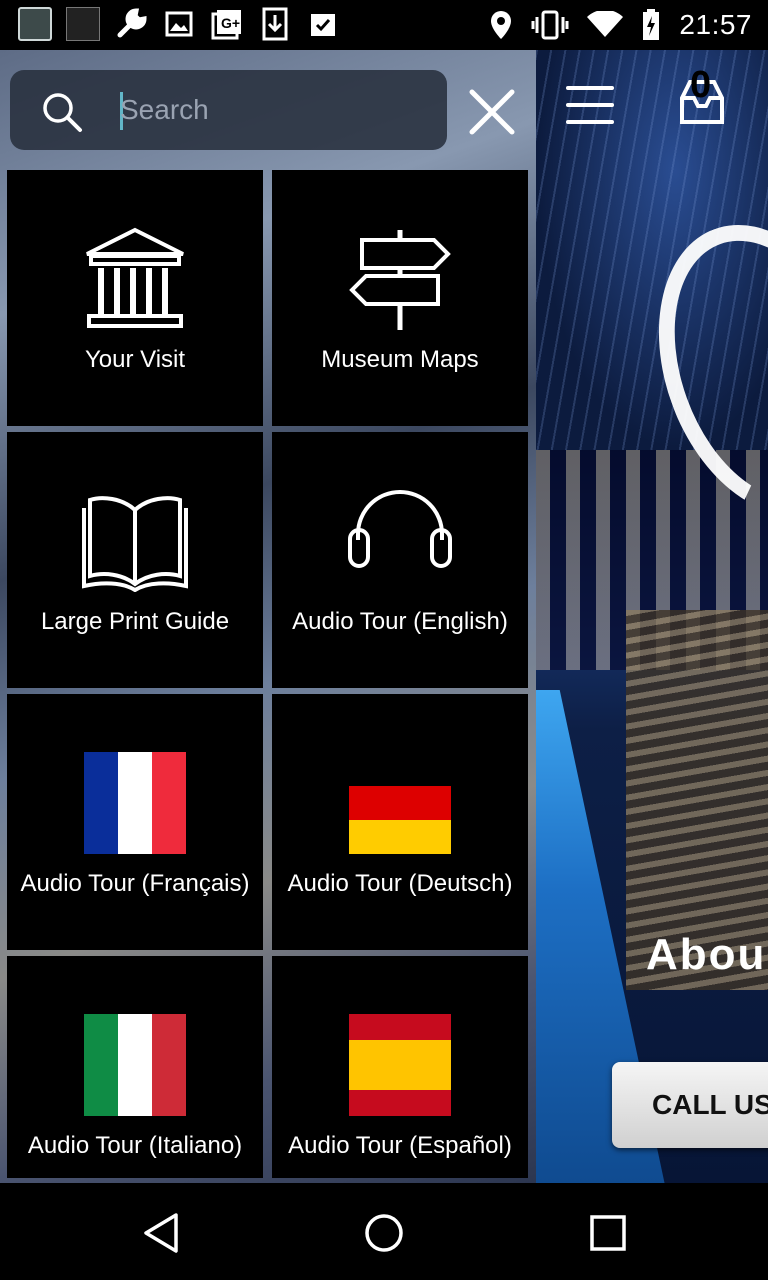 The height and width of the screenshot is (1280, 768). What do you see at coordinates (400, 883) in the screenshot?
I see `tile-label: Audio Tour (Deutsch)` at bounding box center [400, 883].